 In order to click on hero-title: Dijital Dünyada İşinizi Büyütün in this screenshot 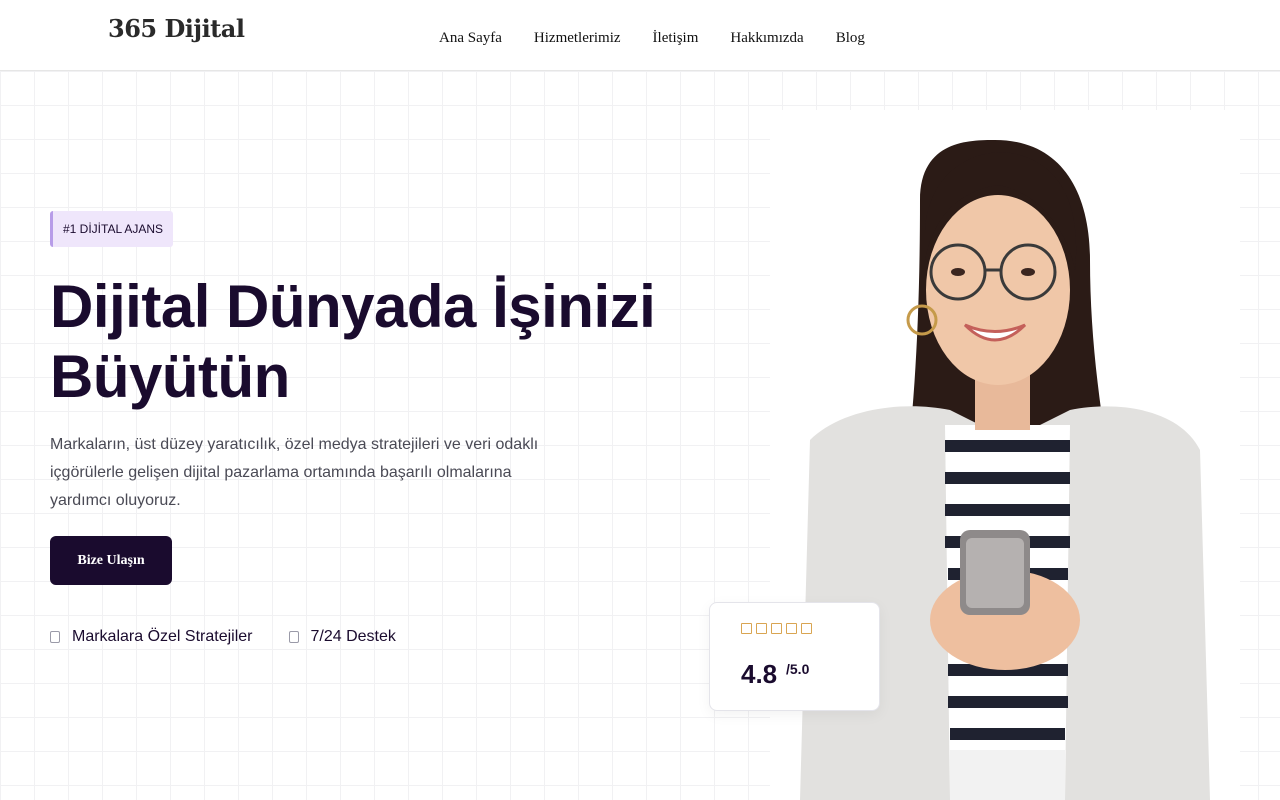, I will do `click(410, 342)`.